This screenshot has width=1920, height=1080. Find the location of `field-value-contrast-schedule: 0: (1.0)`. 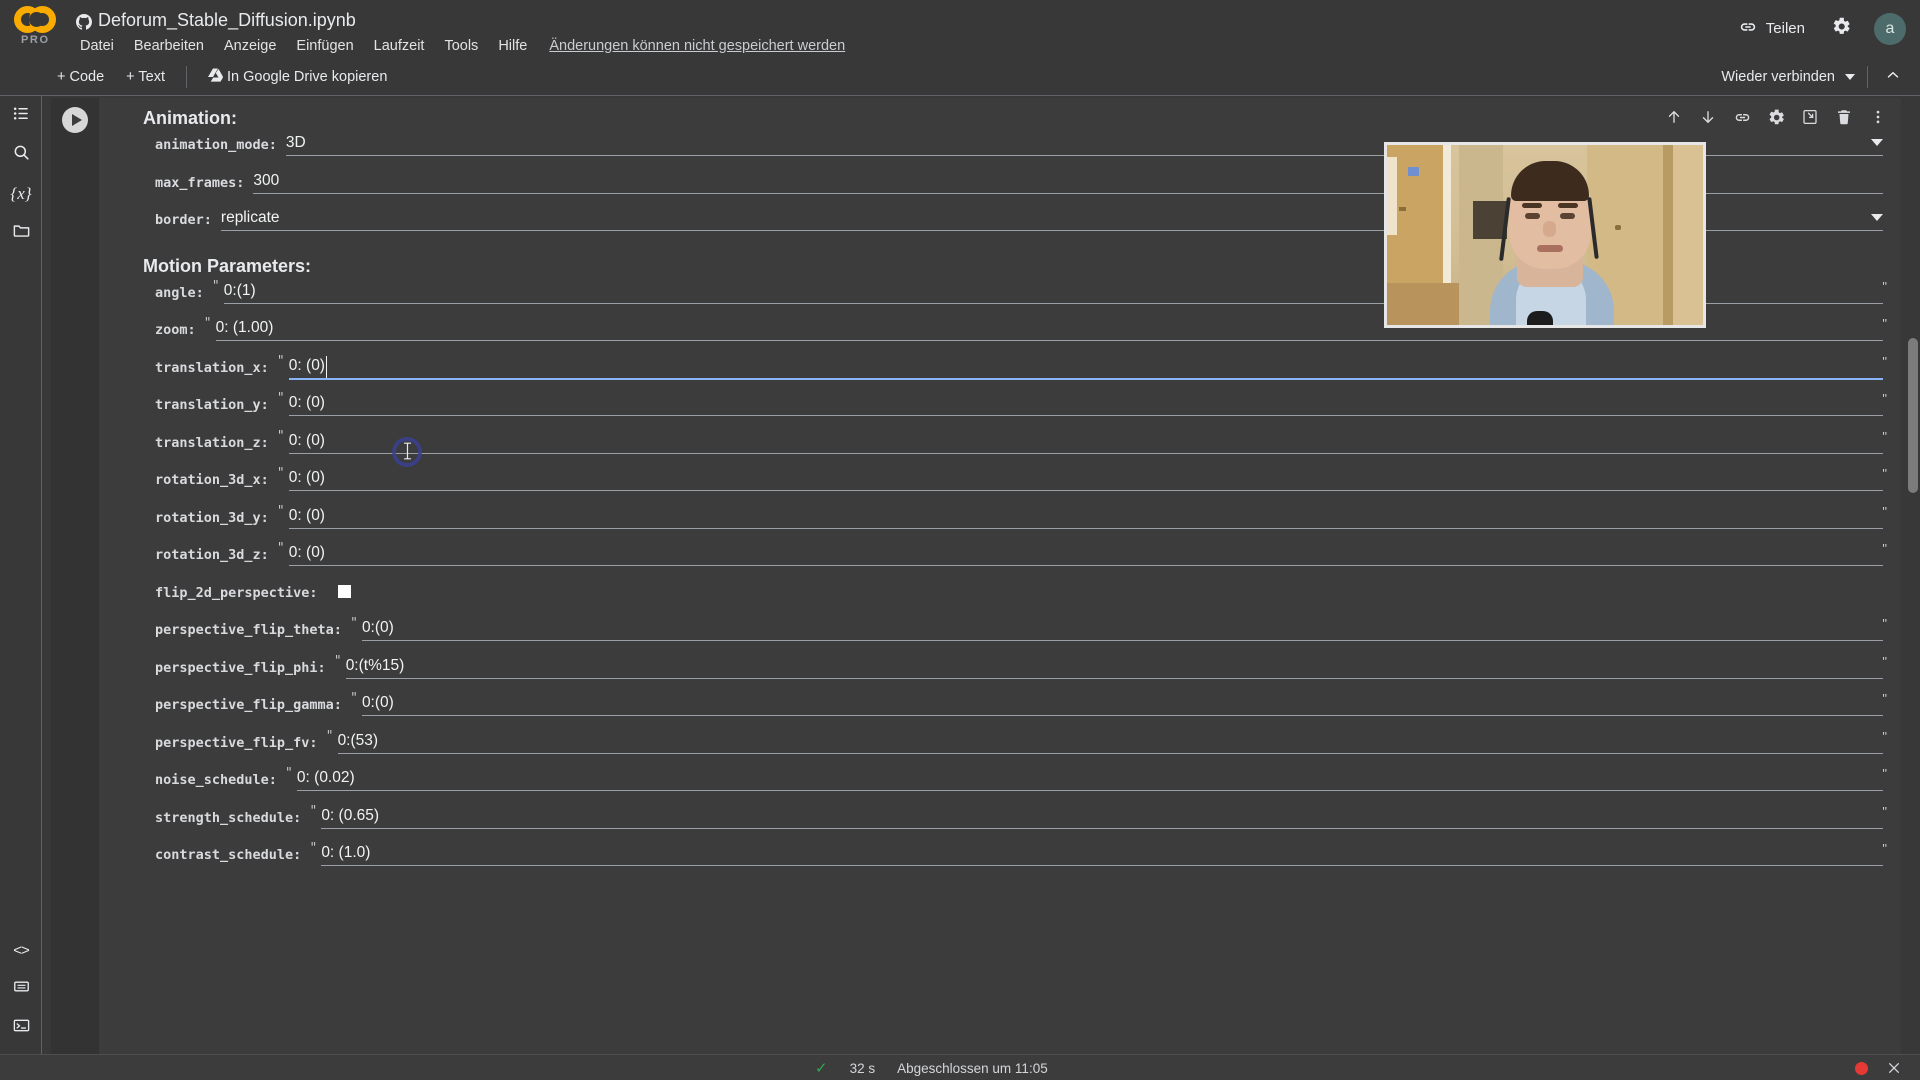

field-value-contrast-schedule: 0: (1.0) is located at coordinates (1105, 854).